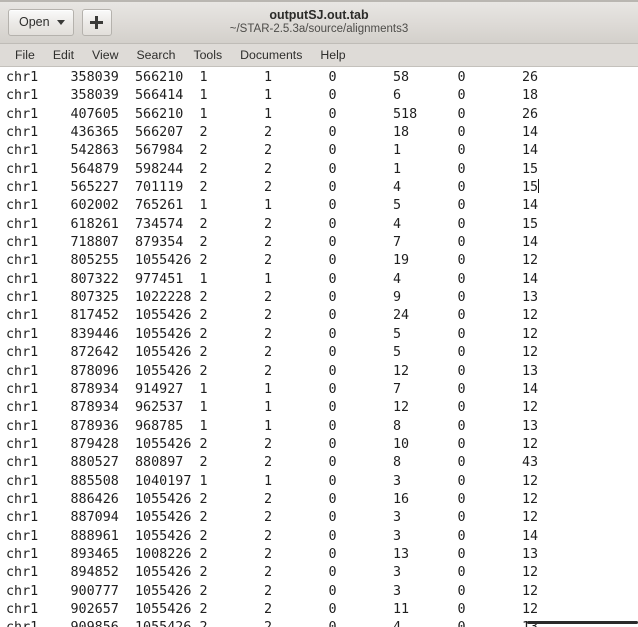 This screenshot has height=627, width=638. What do you see at coordinates (272, 169) in the screenshot?
I see `text-line: chr1 564879 598244 2 2 0 1 0 15` at bounding box center [272, 169].